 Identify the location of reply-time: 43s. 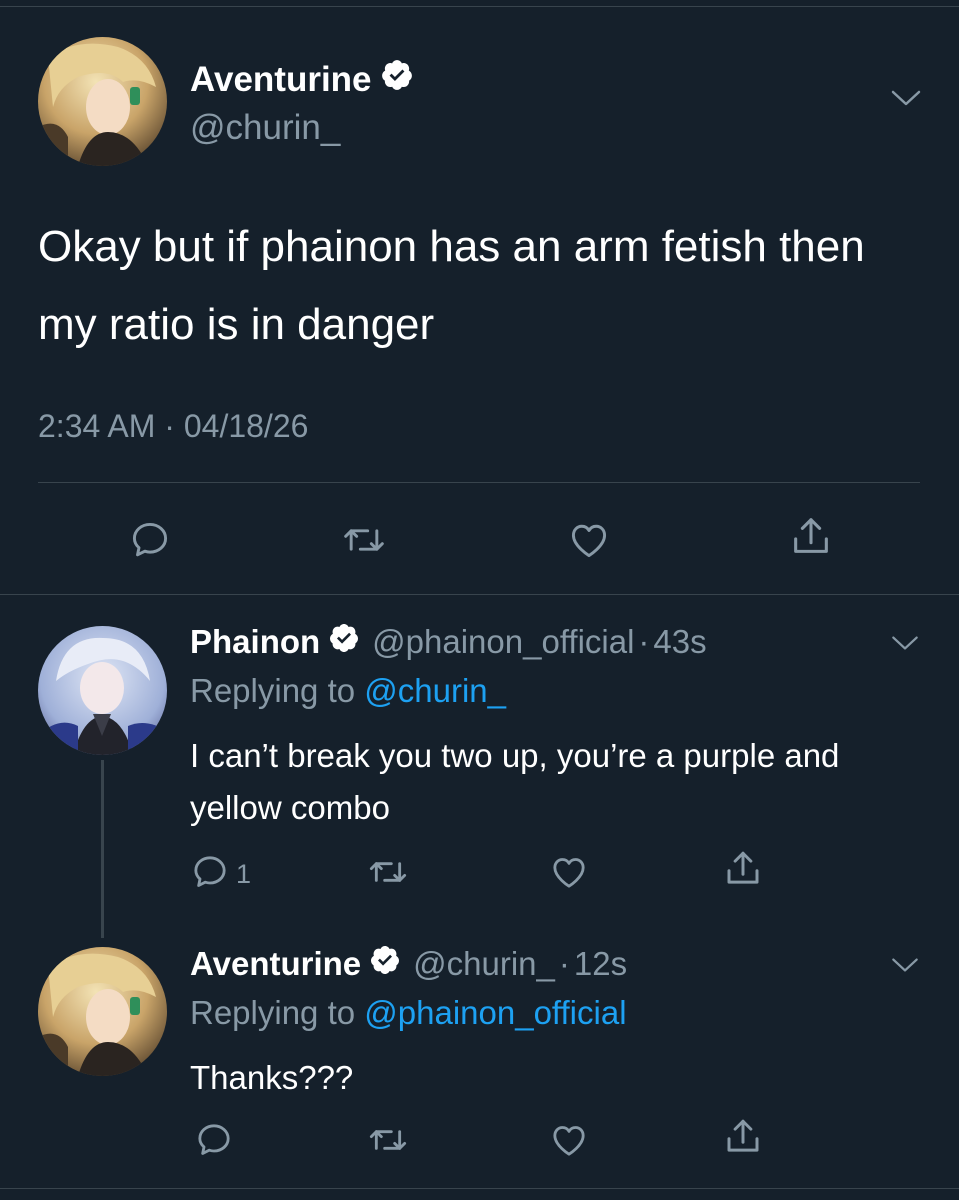
(679, 642).